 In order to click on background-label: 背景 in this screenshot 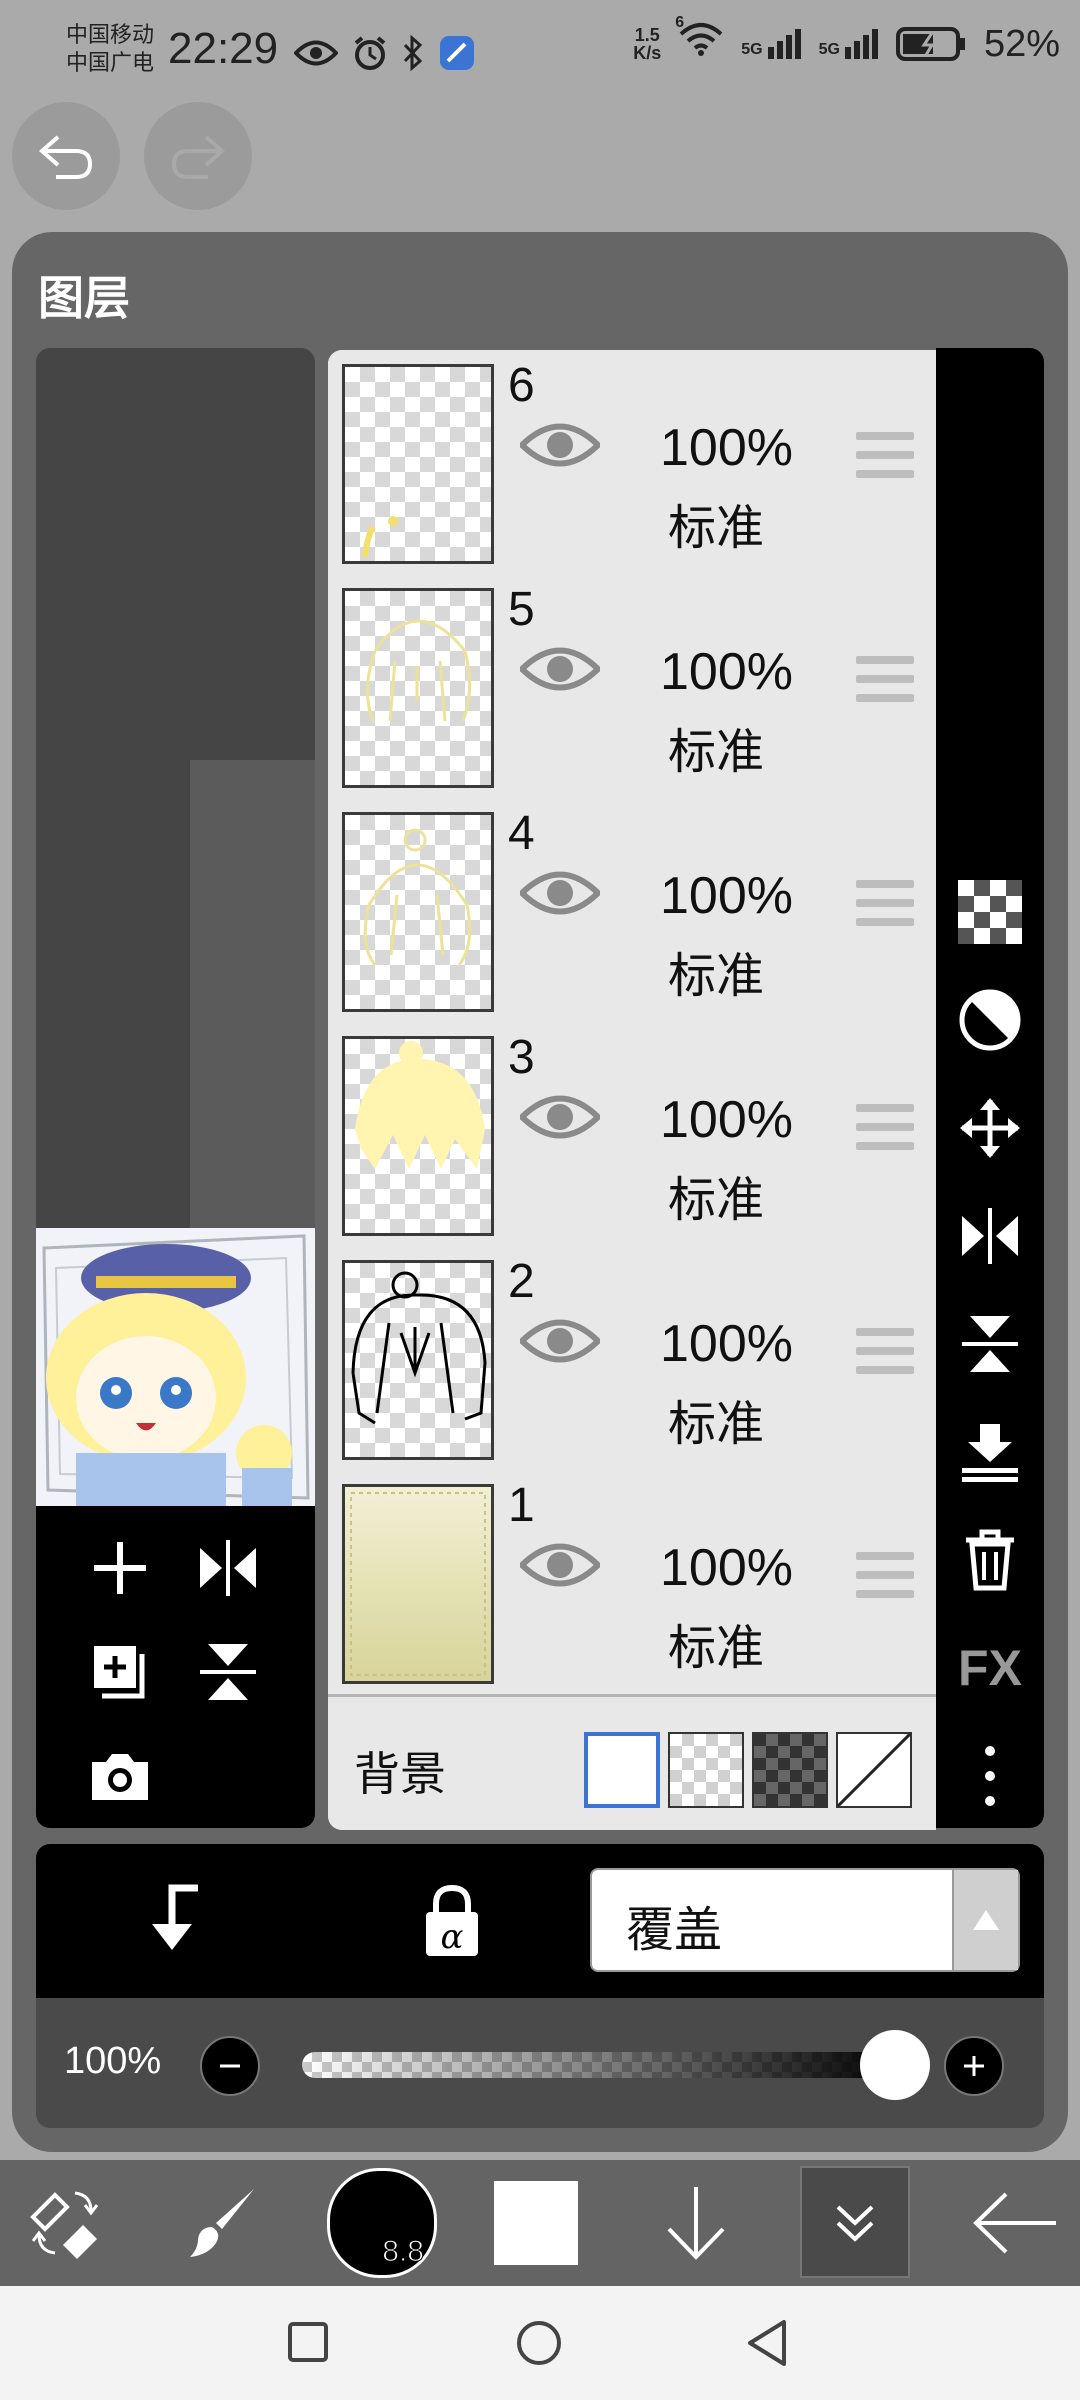, I will do `click(400, 1774)`.